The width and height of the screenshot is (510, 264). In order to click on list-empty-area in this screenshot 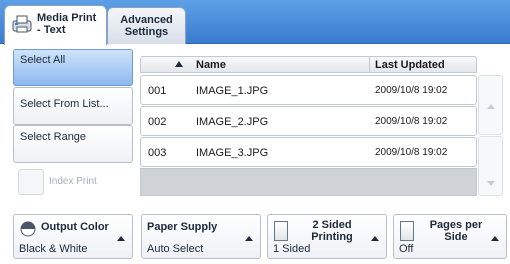, I will do `click(308, 182)`.